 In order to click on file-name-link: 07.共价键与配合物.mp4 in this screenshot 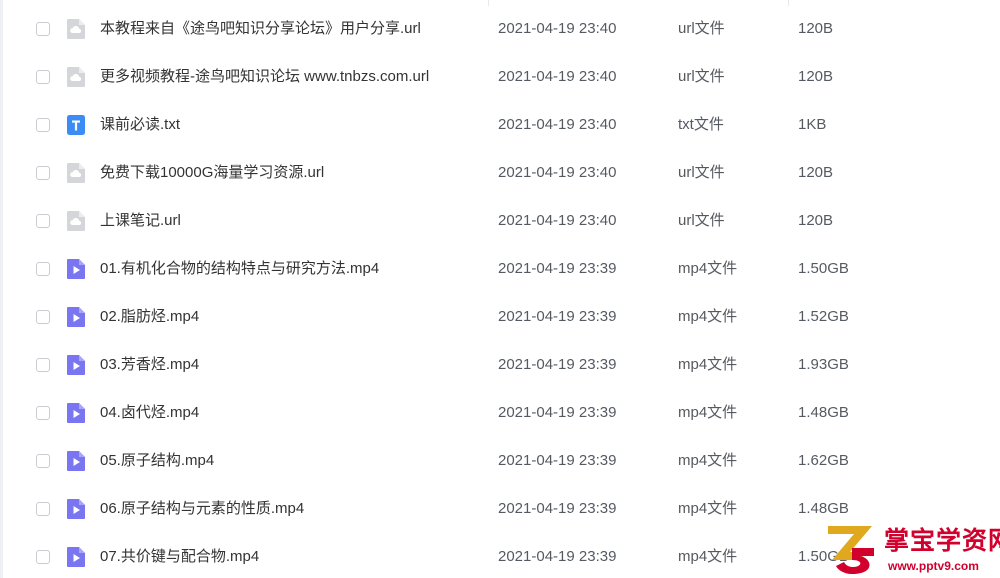, I will do `click(179, 555)`.